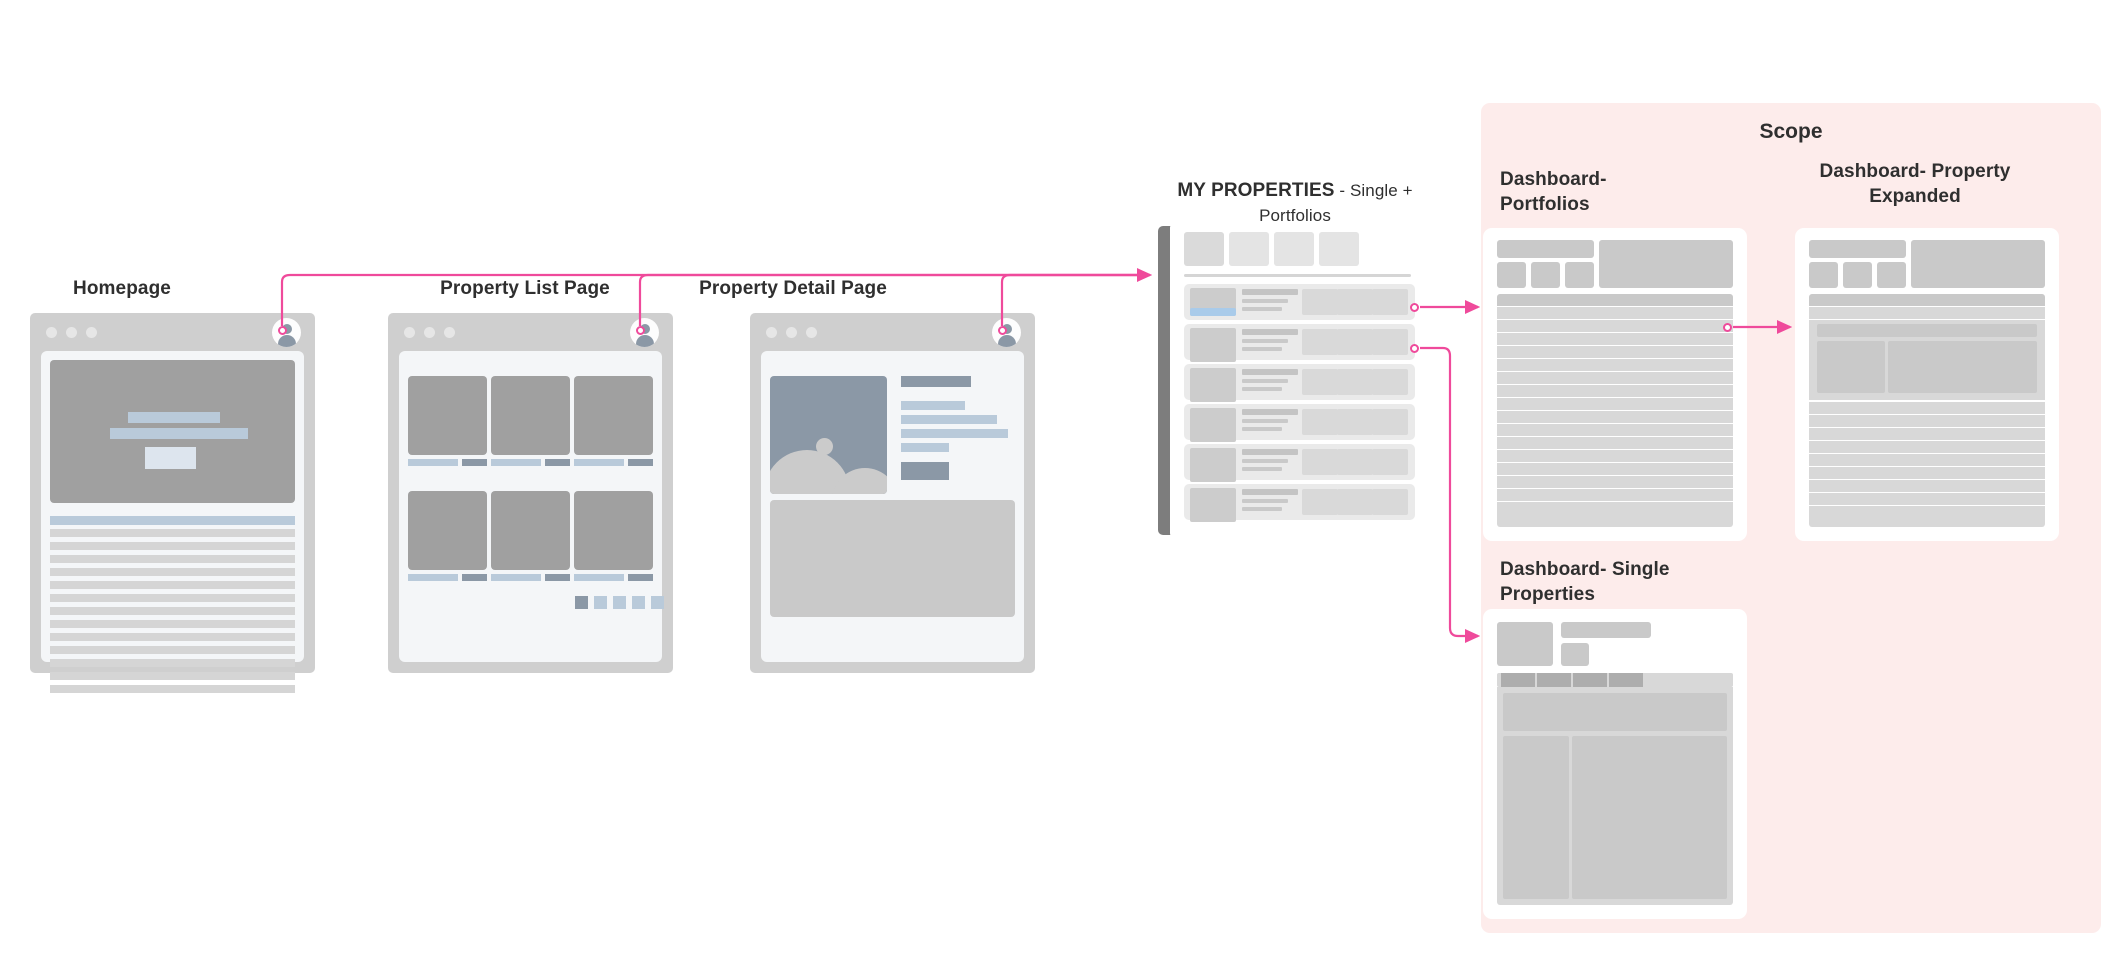 The image size is (2121, 977). I want to click on dashboard-property-expanded-card, so click(1927, 384).